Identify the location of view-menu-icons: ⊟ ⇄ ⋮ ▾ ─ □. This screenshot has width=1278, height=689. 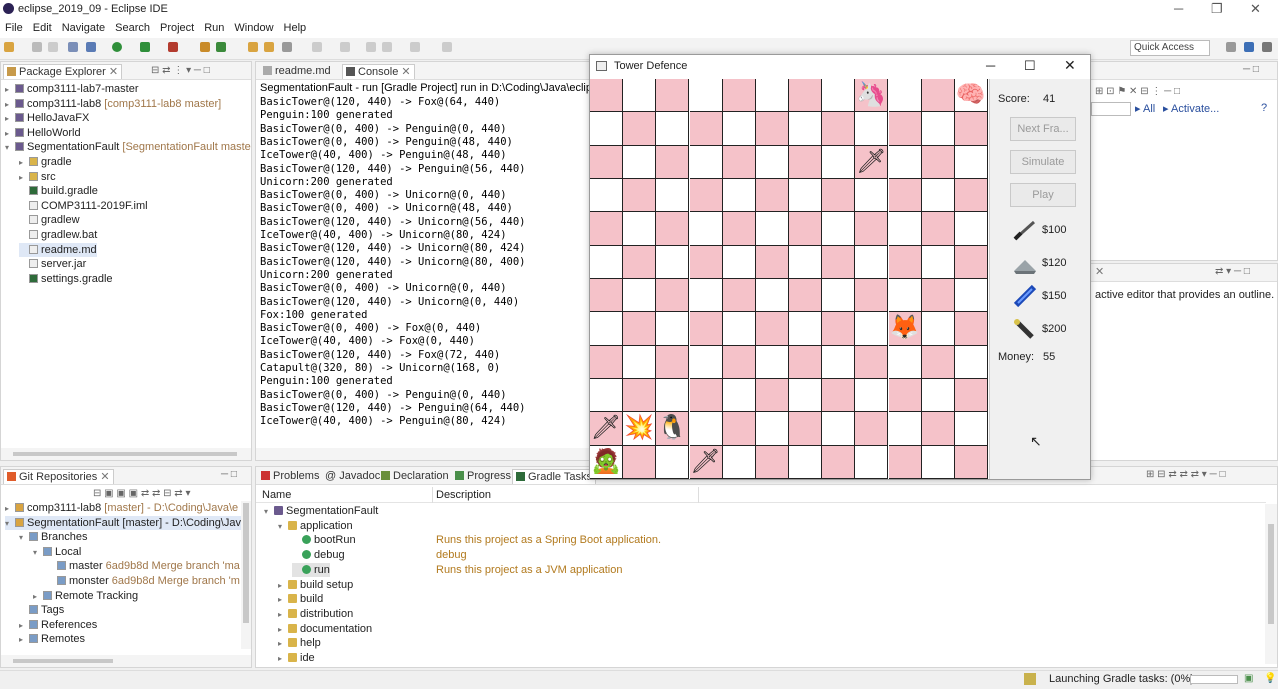
(180, 70).